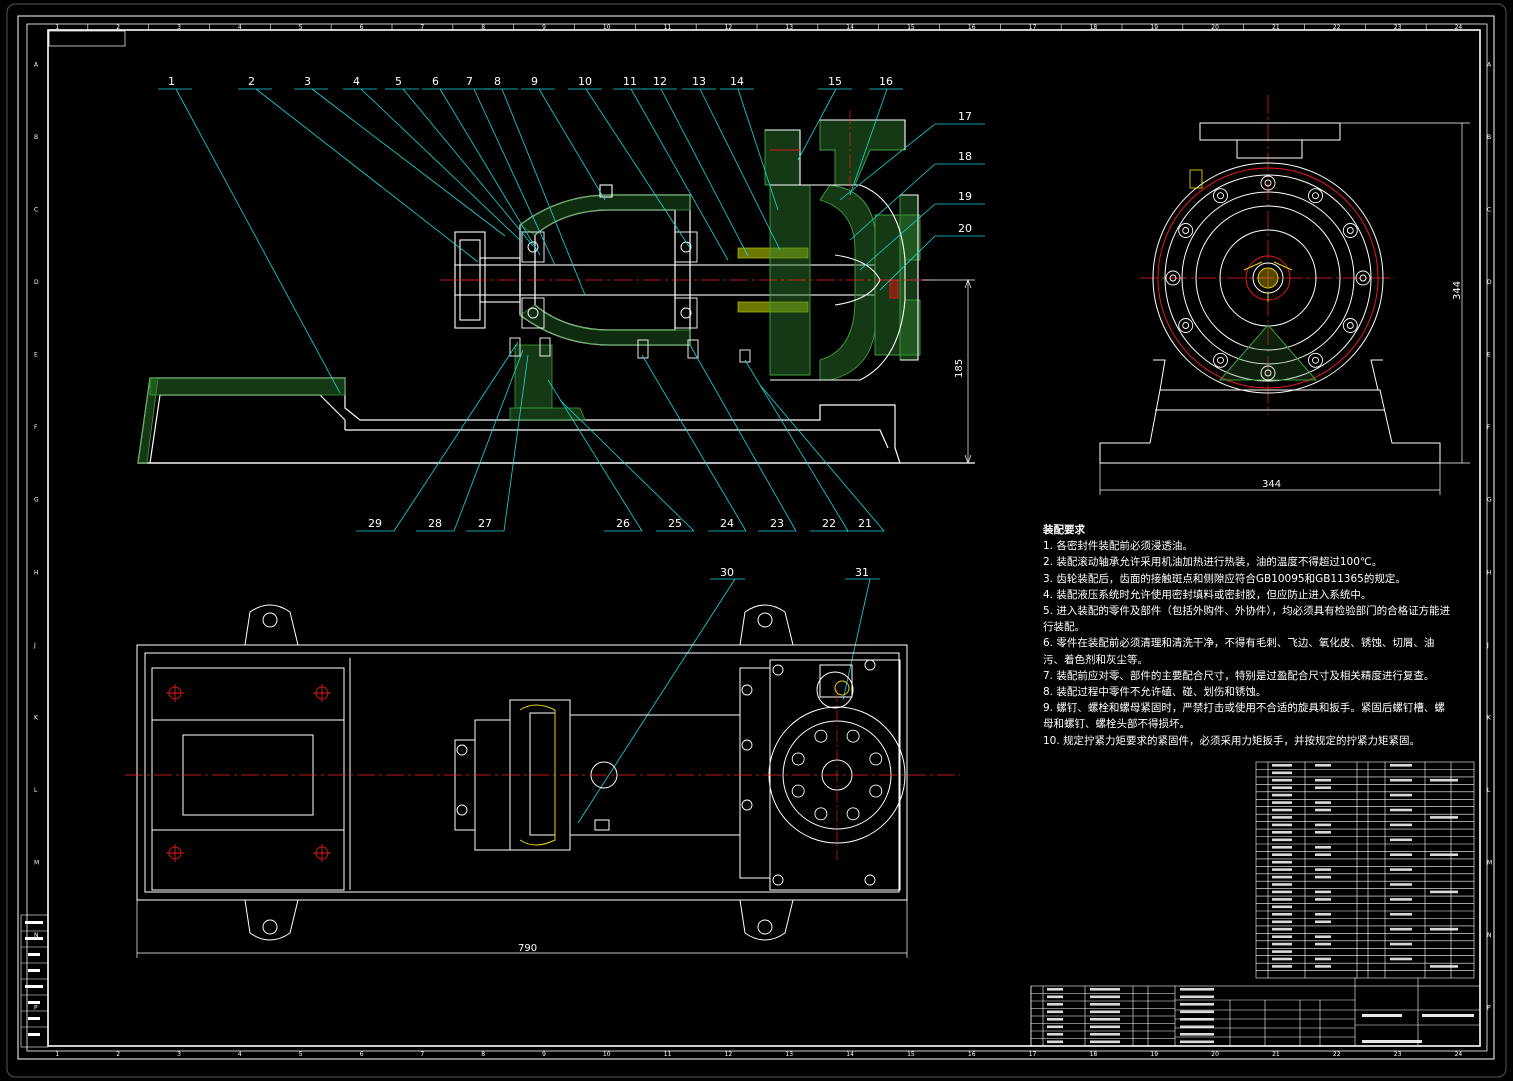 Image resolution: width=1513 pixels, height=1081 pixels. Describe the element at coordinates (727, 523) in the screenshot. I see `balloon-label: 24` at that location.